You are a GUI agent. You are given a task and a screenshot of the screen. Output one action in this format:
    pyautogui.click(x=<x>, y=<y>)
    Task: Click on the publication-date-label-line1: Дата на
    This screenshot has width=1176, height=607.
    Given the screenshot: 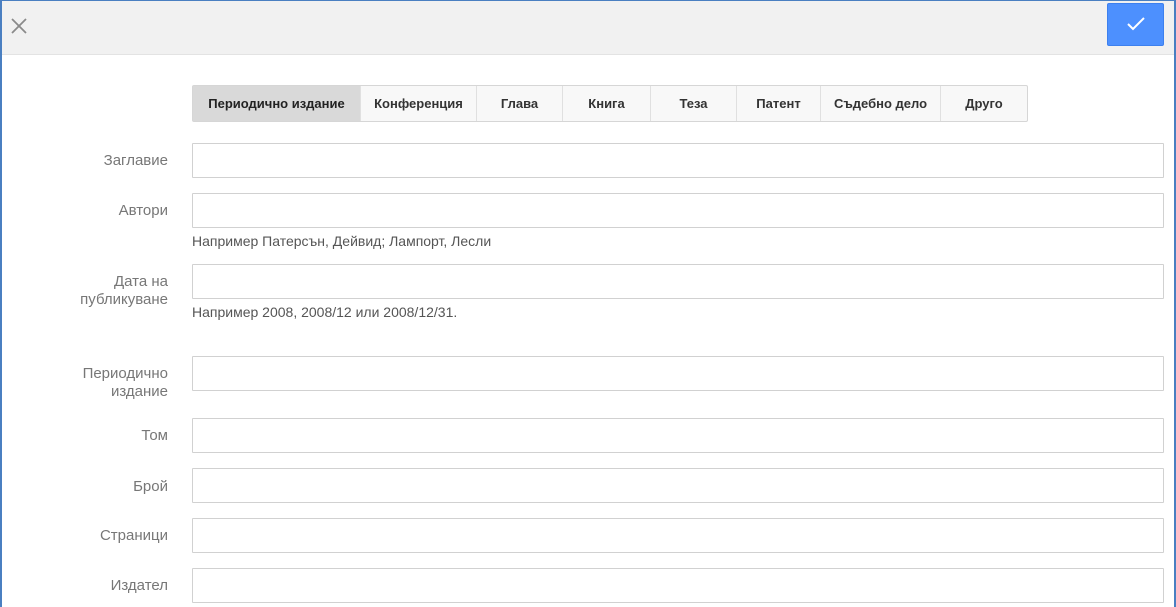 What is the action you would take?
    pyautogui.click(x=140, y=281)
    